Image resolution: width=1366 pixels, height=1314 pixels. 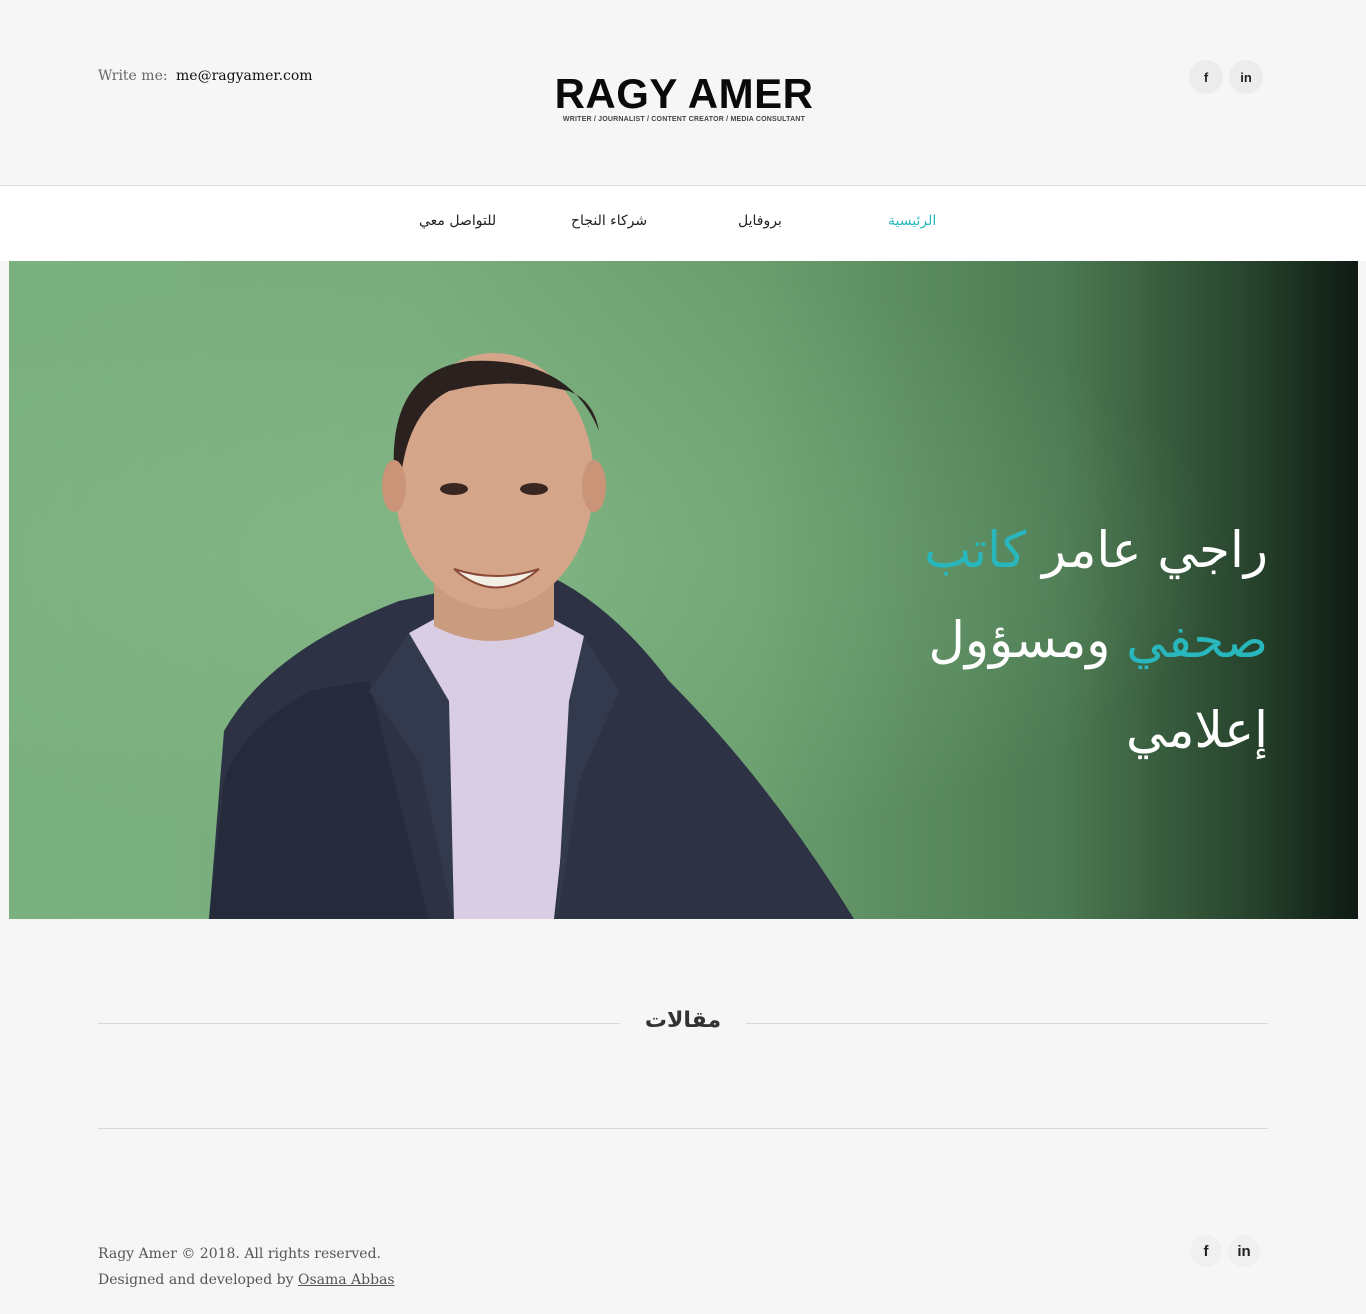 I want to click on developer-link: Osama Abbas, so click(x=346, y=1280).